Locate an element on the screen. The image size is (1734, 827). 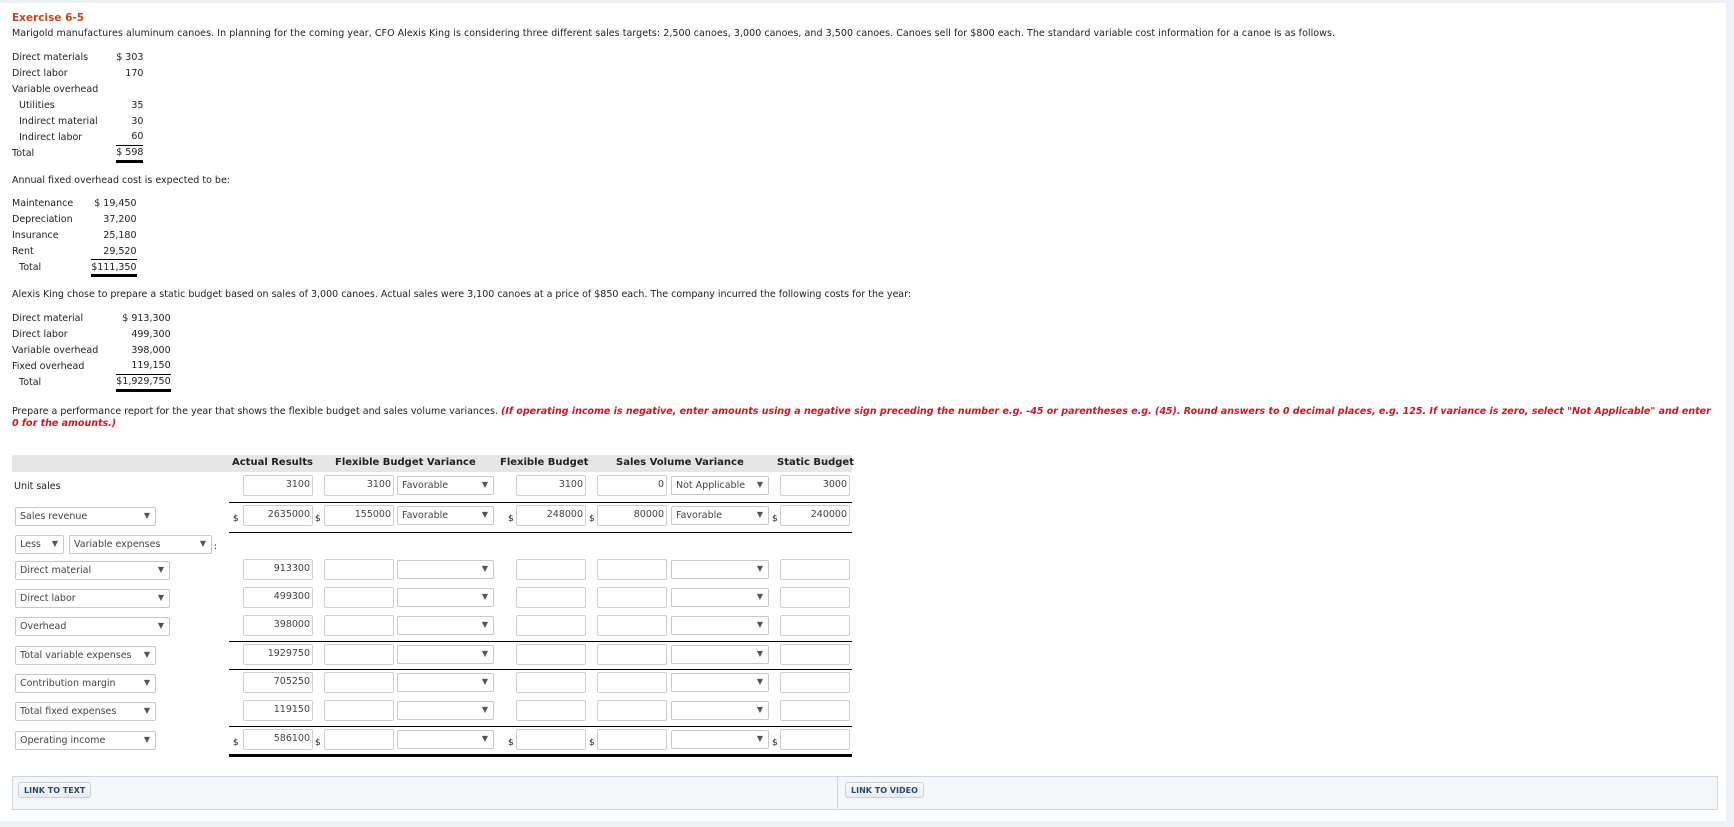
actual-results-input: 119150 is located at coordinates (278, 710).